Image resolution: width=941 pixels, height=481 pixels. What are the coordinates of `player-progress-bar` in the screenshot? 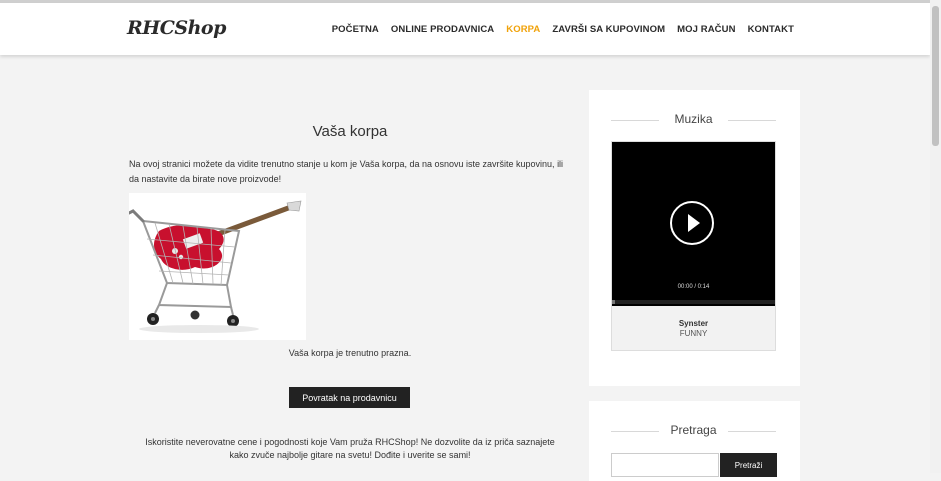 It's located at (693, 302).